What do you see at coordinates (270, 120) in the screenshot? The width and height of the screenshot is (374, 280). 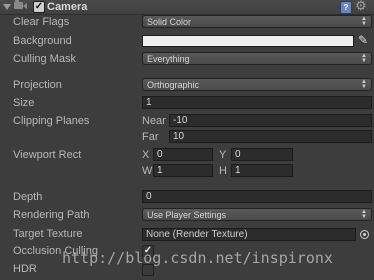 I see `near-field: -10` at bounding box center [270, 120].